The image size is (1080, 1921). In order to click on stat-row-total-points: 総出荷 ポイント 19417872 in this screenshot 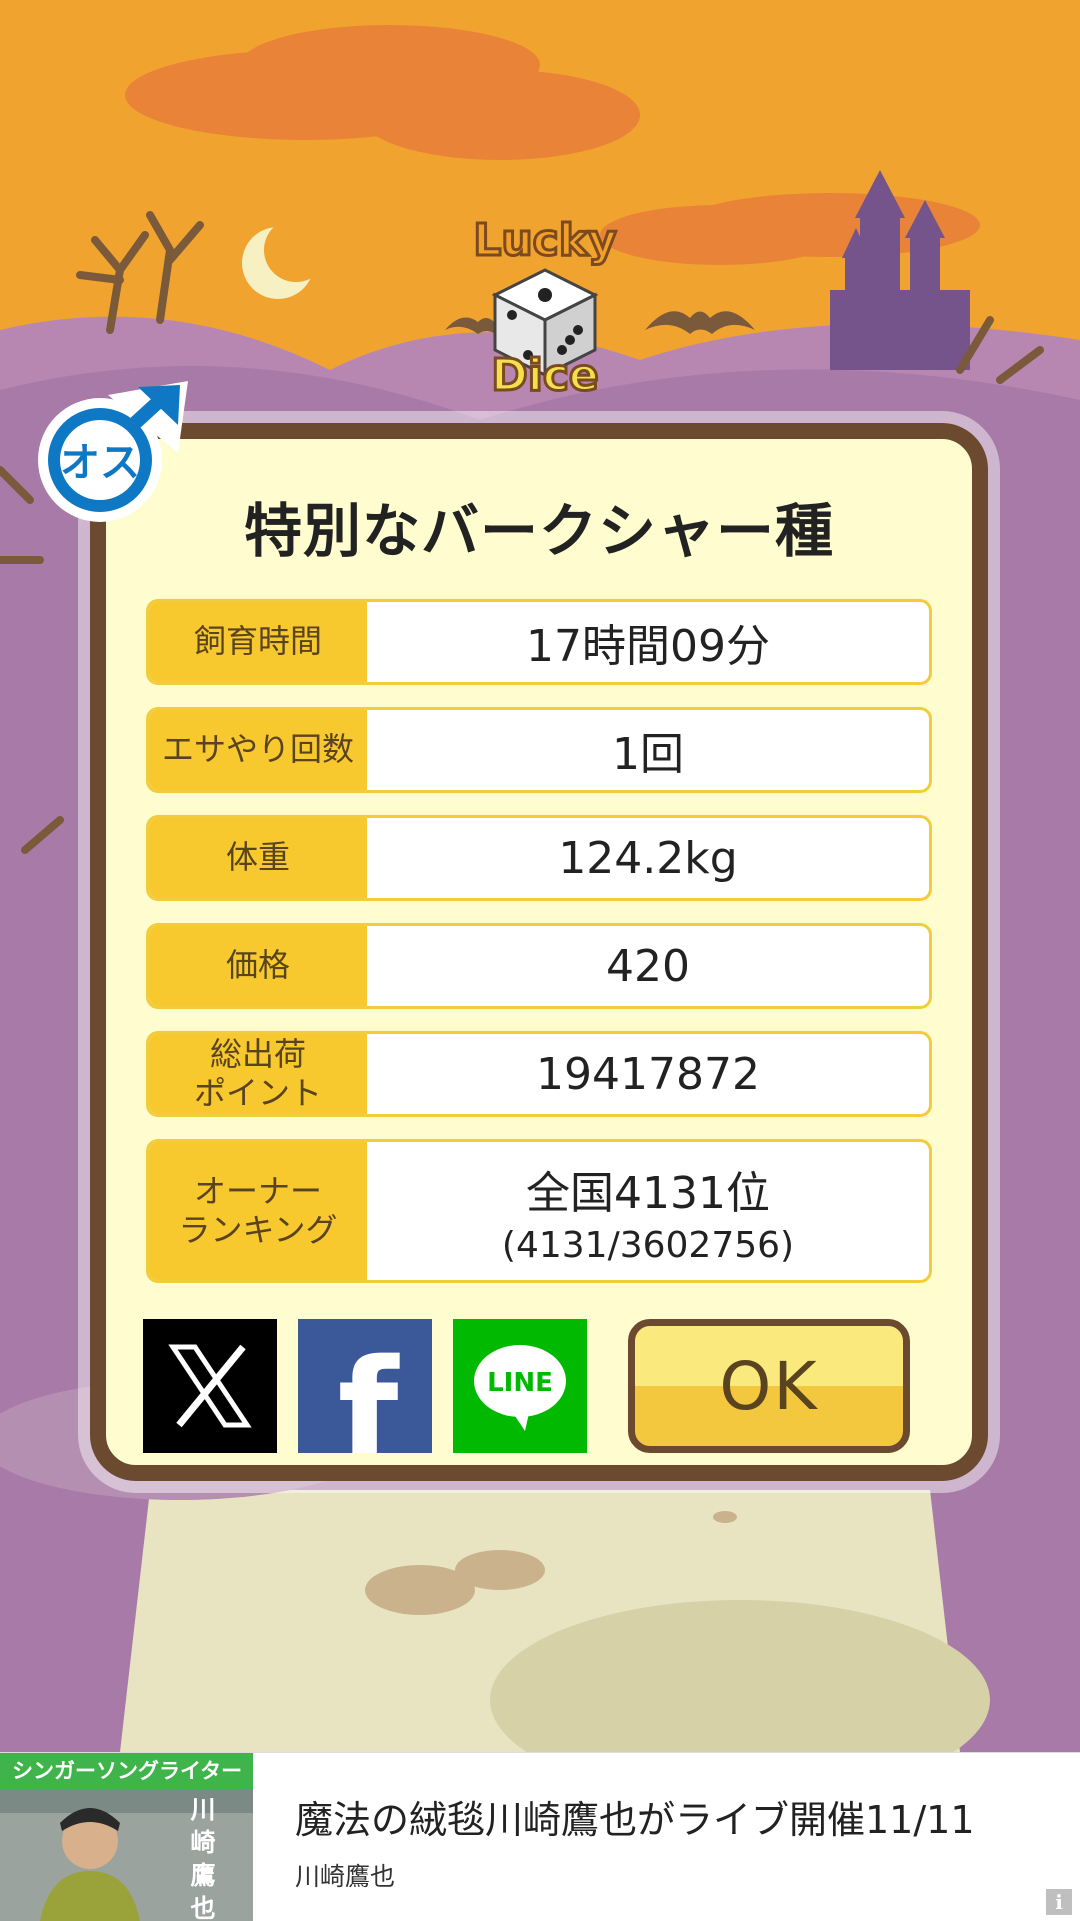, I will do `click(539, 1074)`.